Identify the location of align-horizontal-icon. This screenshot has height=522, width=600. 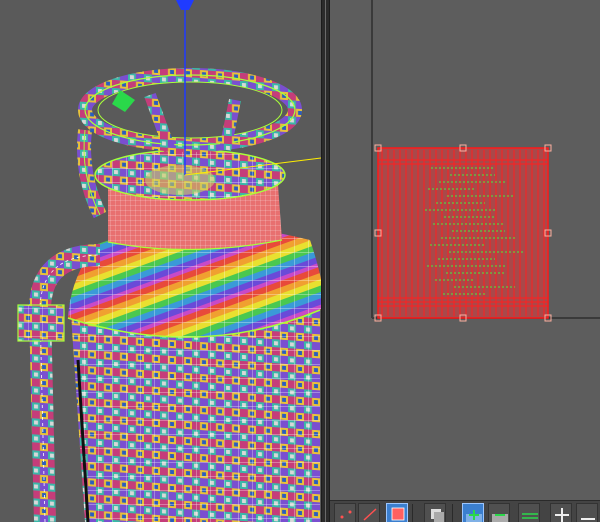
(530, 516).